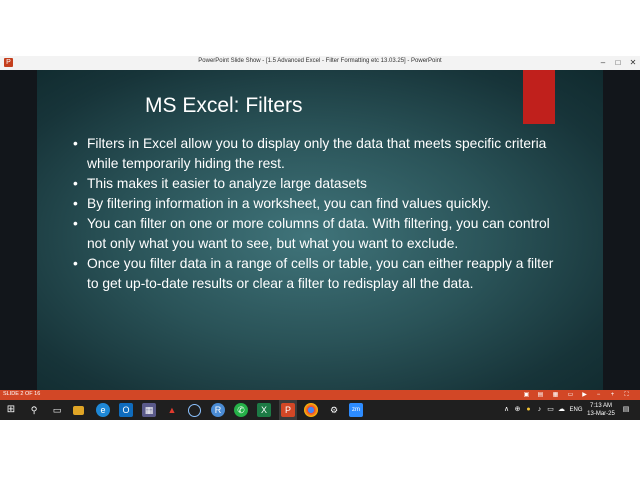 The image size is (640, 480). I want to click on file-explorer-icon, so click(78, 410).